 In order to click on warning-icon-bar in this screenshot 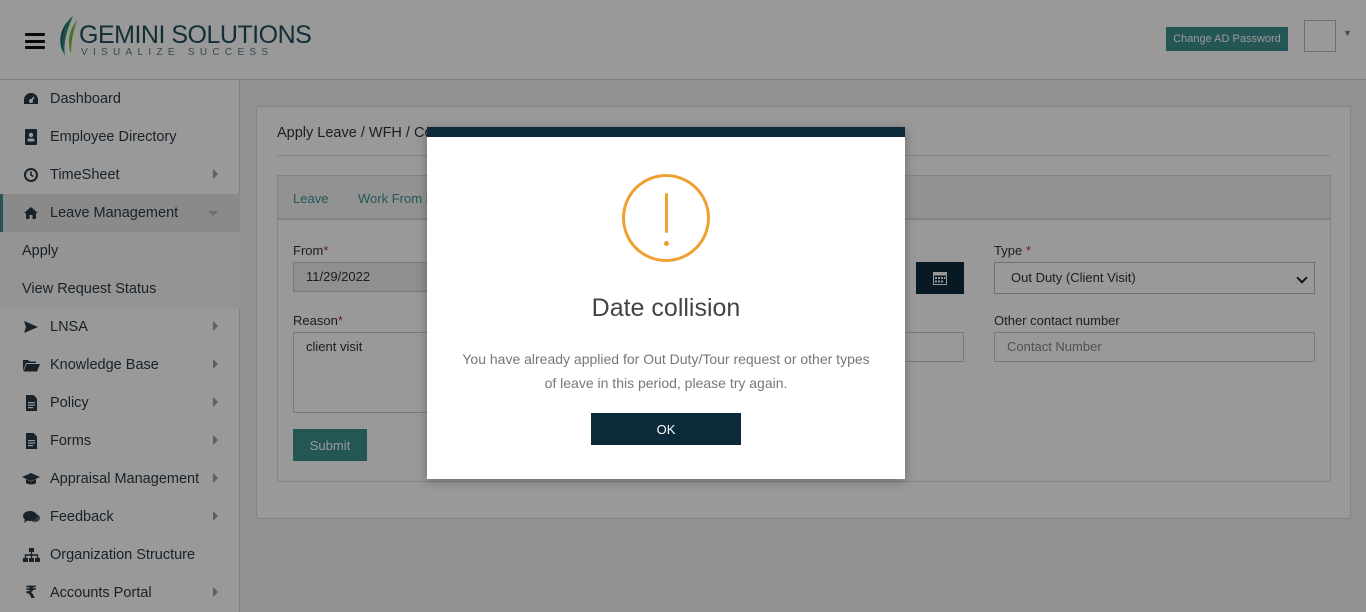, I will do `click(666, 213)`.